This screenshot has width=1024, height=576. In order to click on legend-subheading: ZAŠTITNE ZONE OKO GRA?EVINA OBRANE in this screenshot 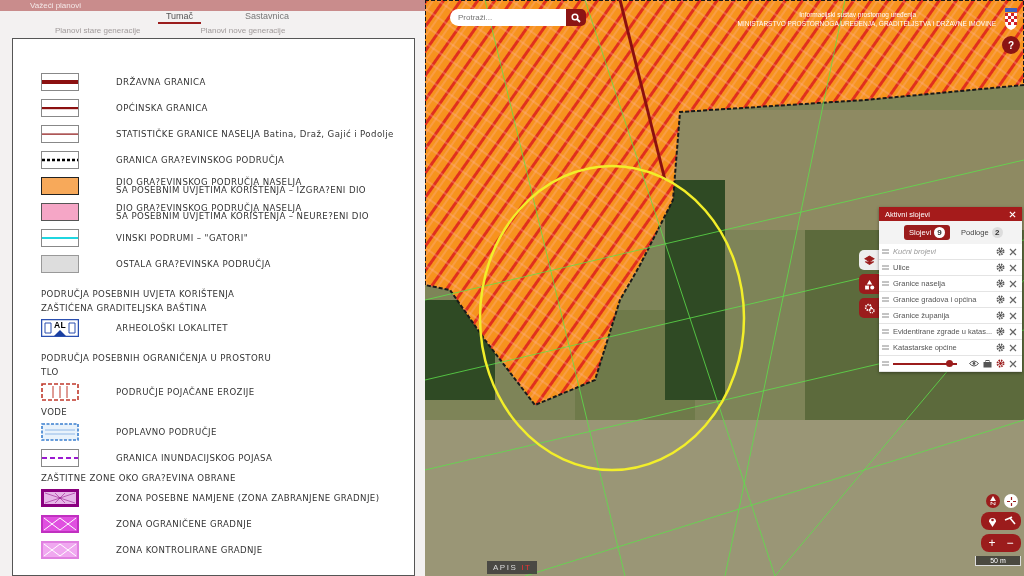, I will do `click(139, 478)`.